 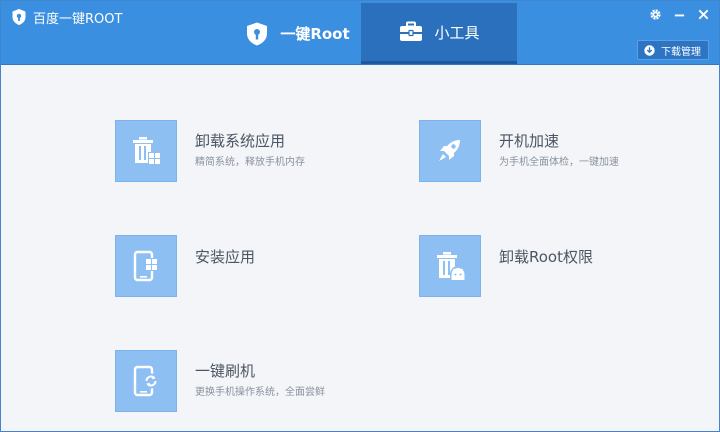 I want to click on gear-icon, so click(x=655, y=14).